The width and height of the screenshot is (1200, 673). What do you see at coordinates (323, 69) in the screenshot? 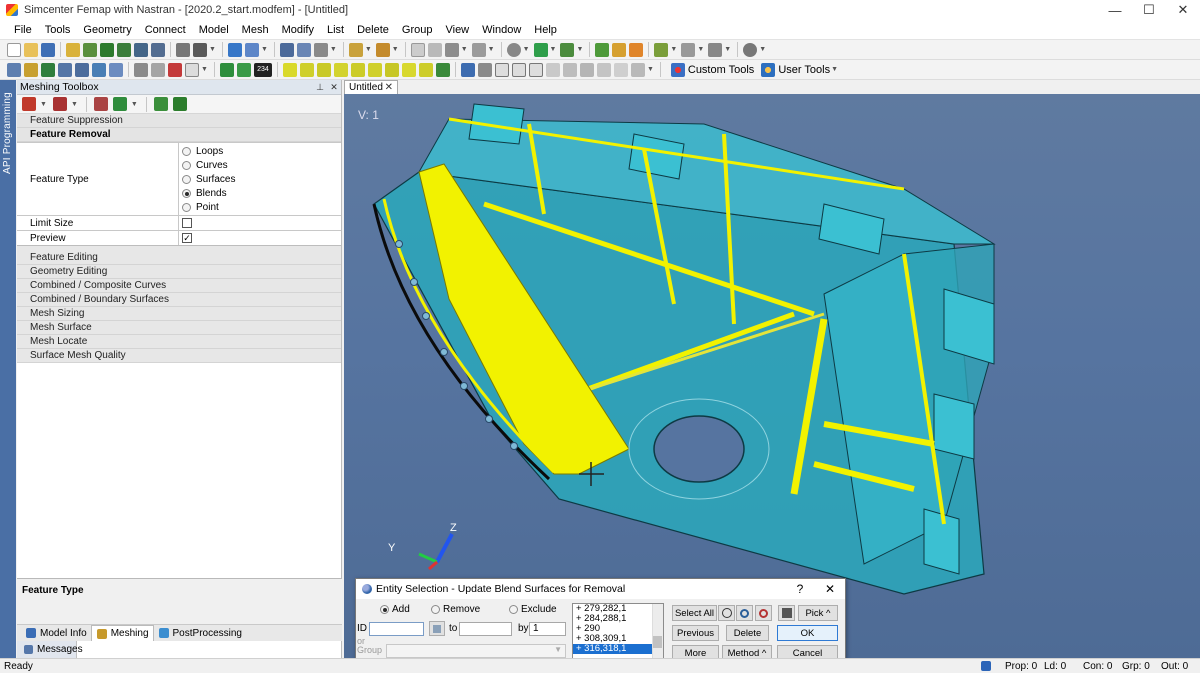
I see `feature-surface-icon` at bounding box center [323, 69].